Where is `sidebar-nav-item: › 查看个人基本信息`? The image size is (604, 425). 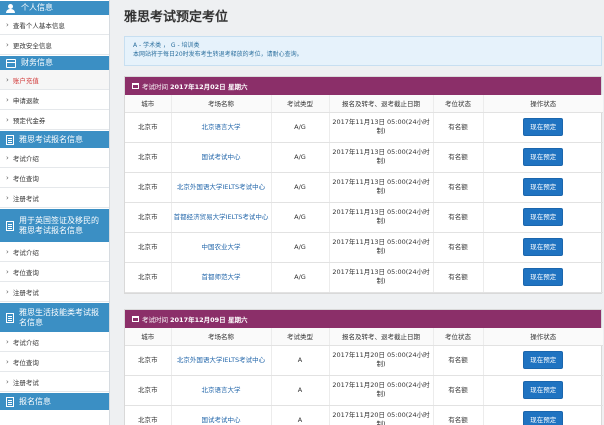 sidebar-nav-item: › 查看个人基本信息 is located at coordinates (54, 25).